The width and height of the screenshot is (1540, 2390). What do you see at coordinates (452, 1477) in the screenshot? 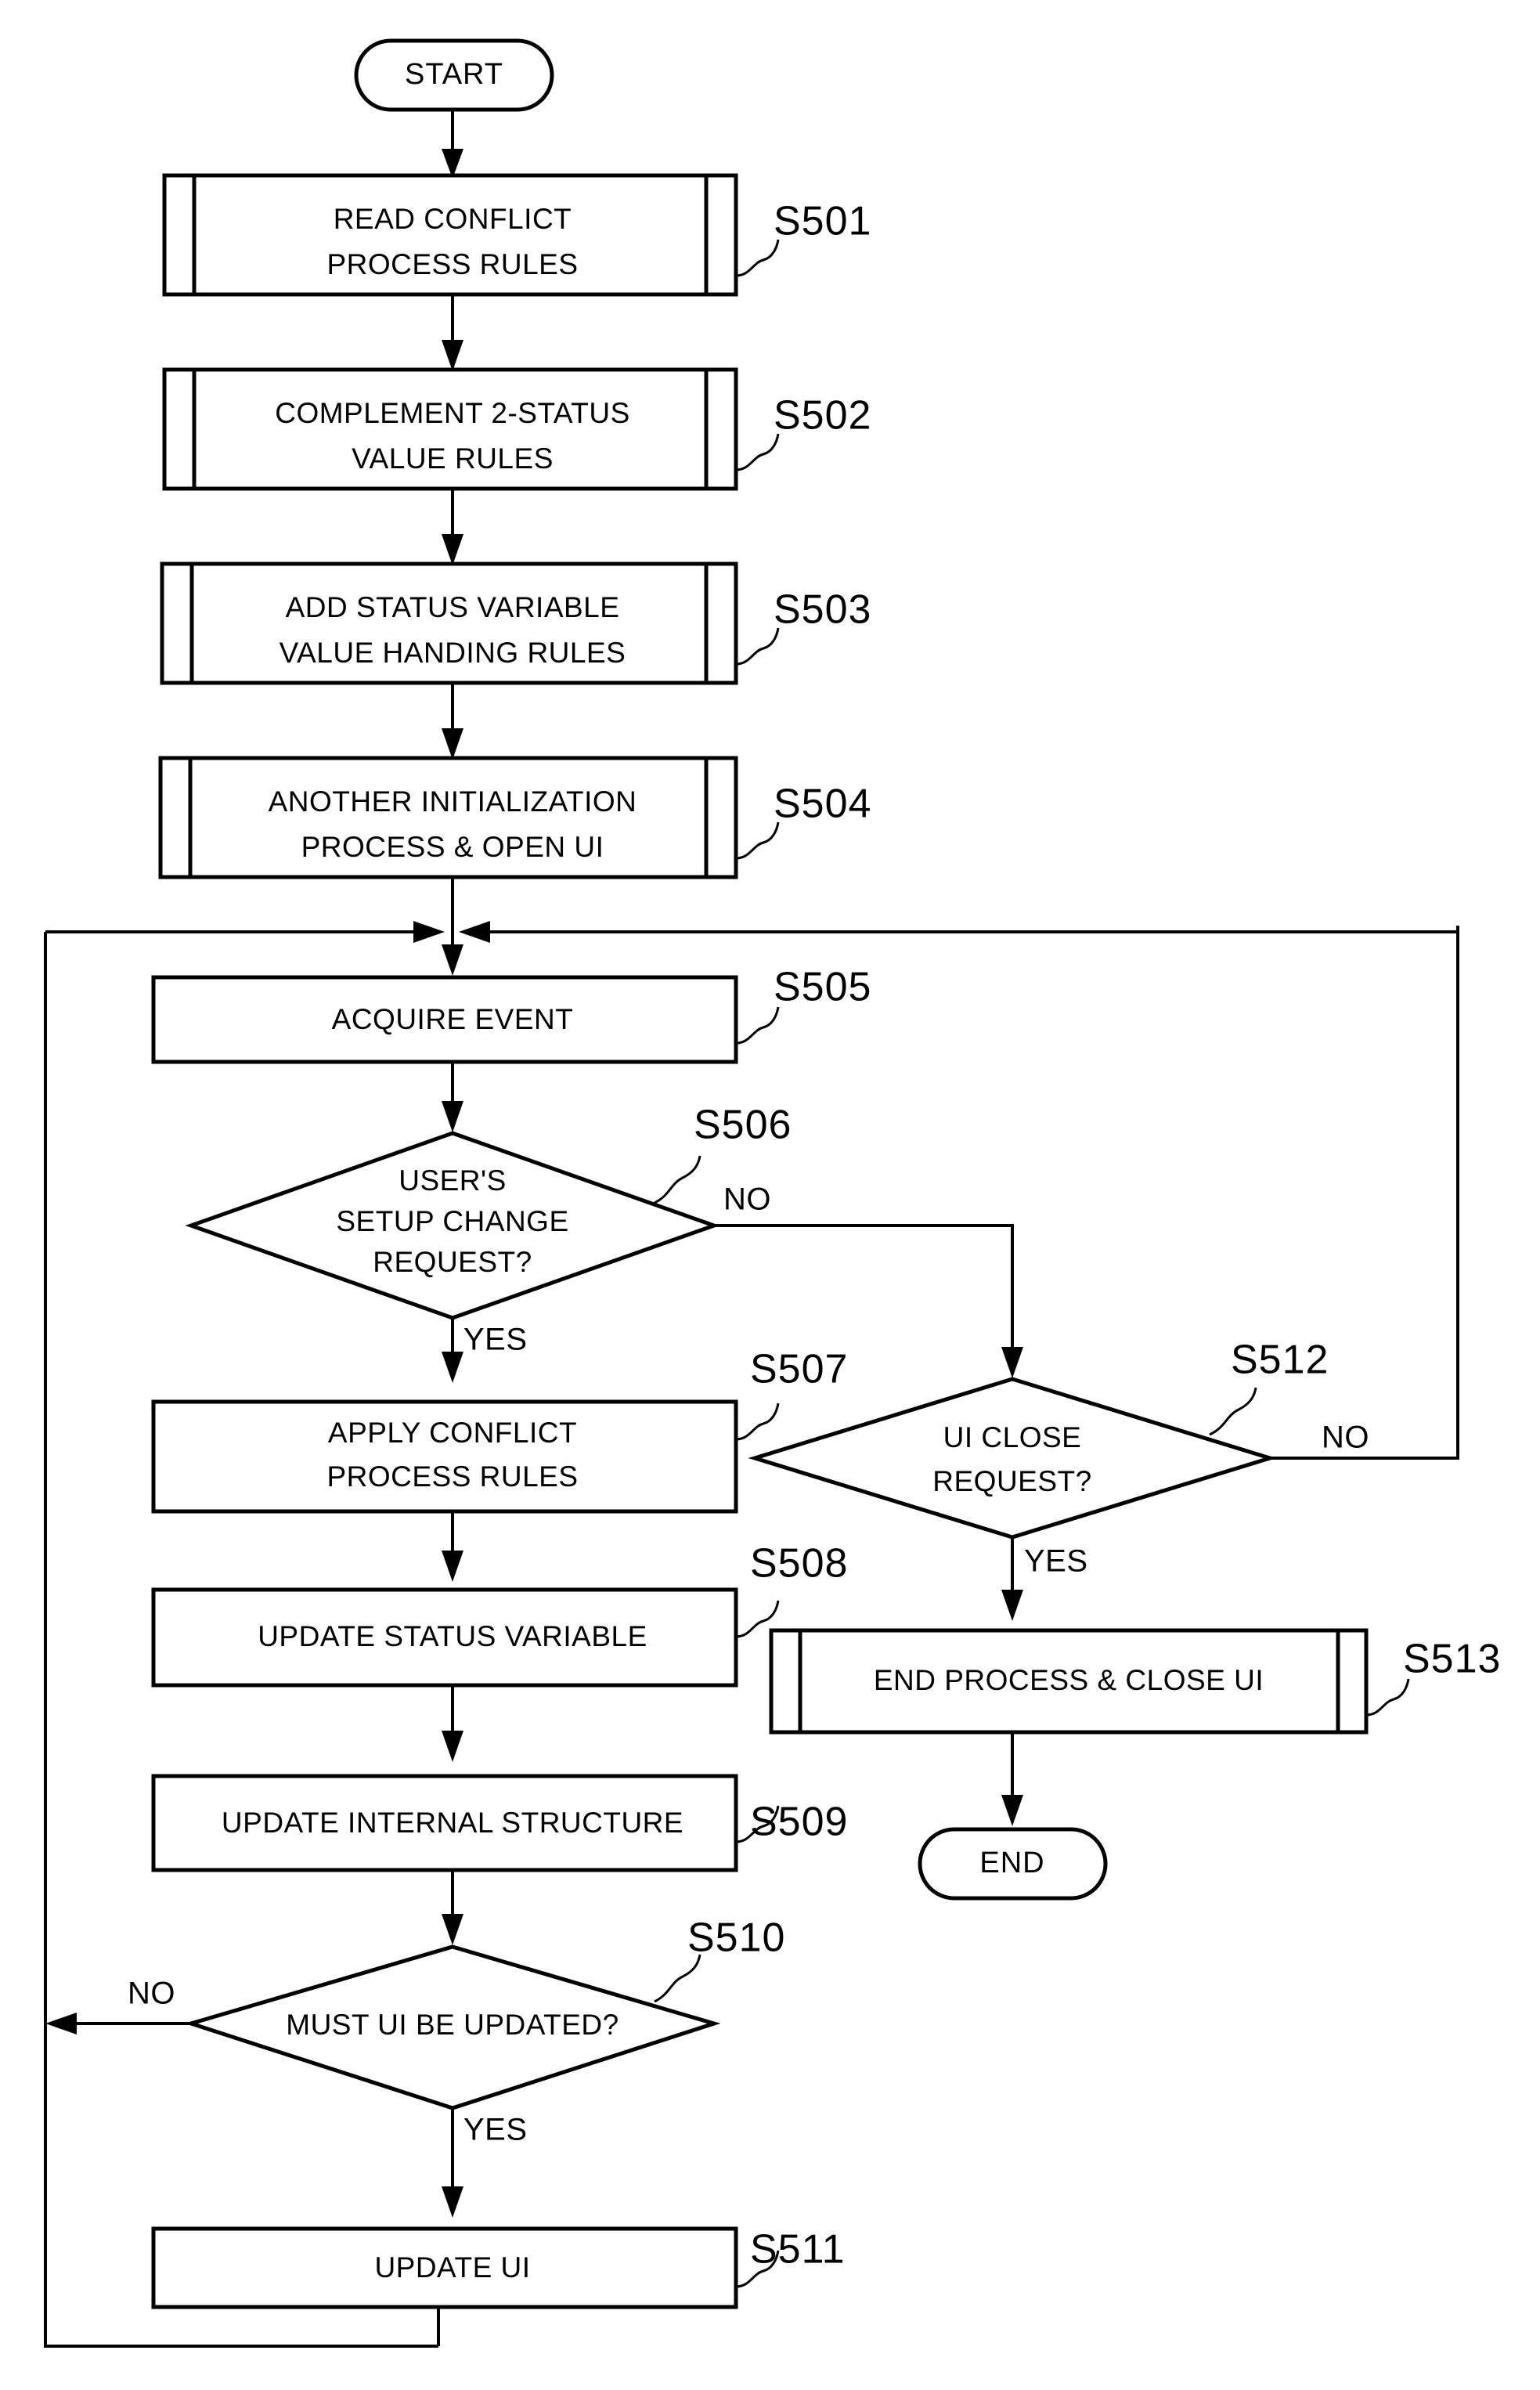
I see `s507-label-line-2: PROCESS RULES` at bounding box center [452, 1477].